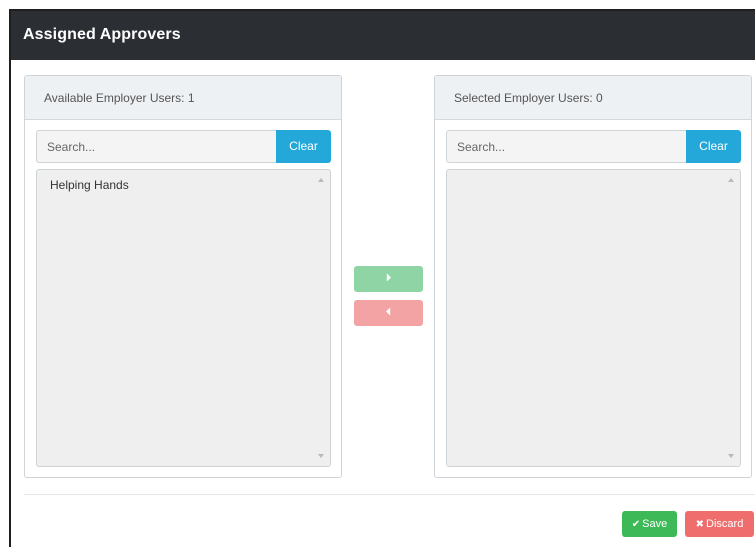 Image resolution: width=755 pixels, height=547 pixels. What do you see at coordinates (713, 146) in the screenshot?
I see `selected-clear-button: Clear` at bounding box center [713, 146].